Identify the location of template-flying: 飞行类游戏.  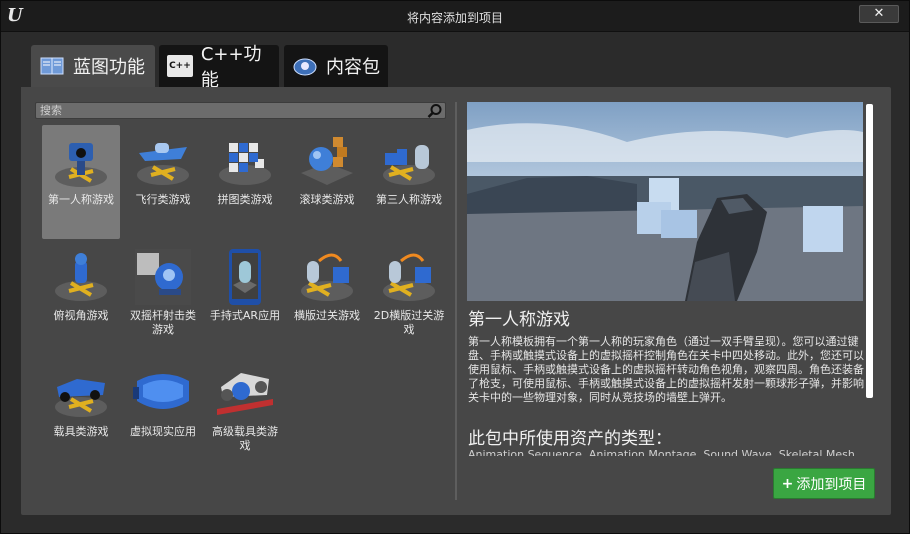
(163, 182).